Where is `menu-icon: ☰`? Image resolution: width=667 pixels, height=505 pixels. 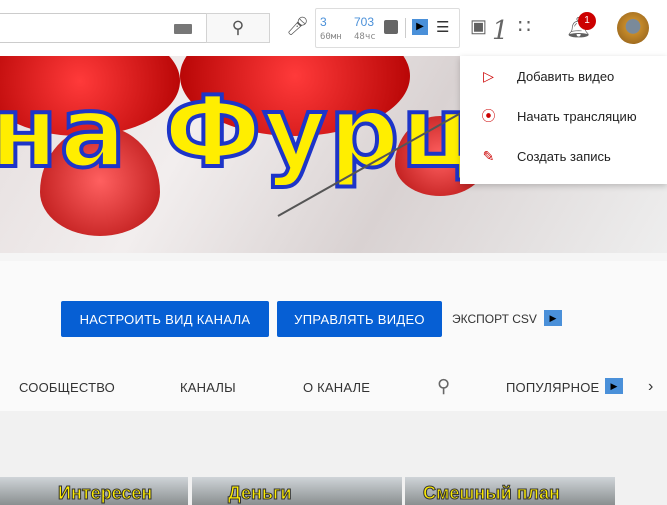
menu-icon: ☰ is located at coordinates (442, 27).